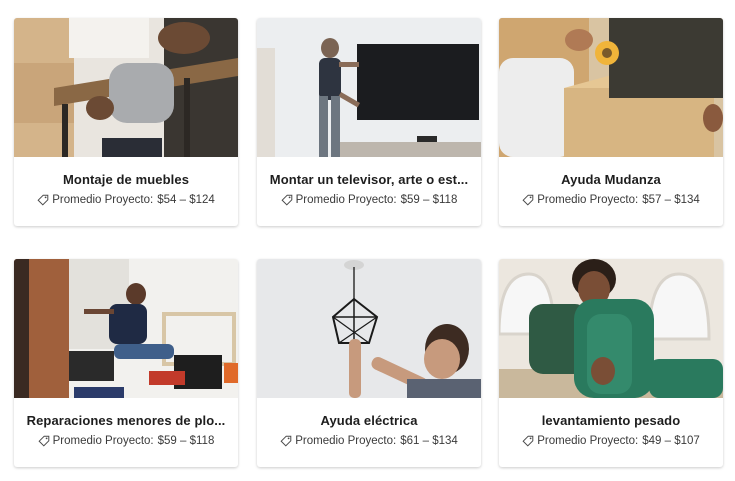 The width and height of the screenshot is (735, 481). What do you see at coordinates (369, 328) in the screenshot?
I see `category-image-electrical-help` at bounding box center [369, 328].